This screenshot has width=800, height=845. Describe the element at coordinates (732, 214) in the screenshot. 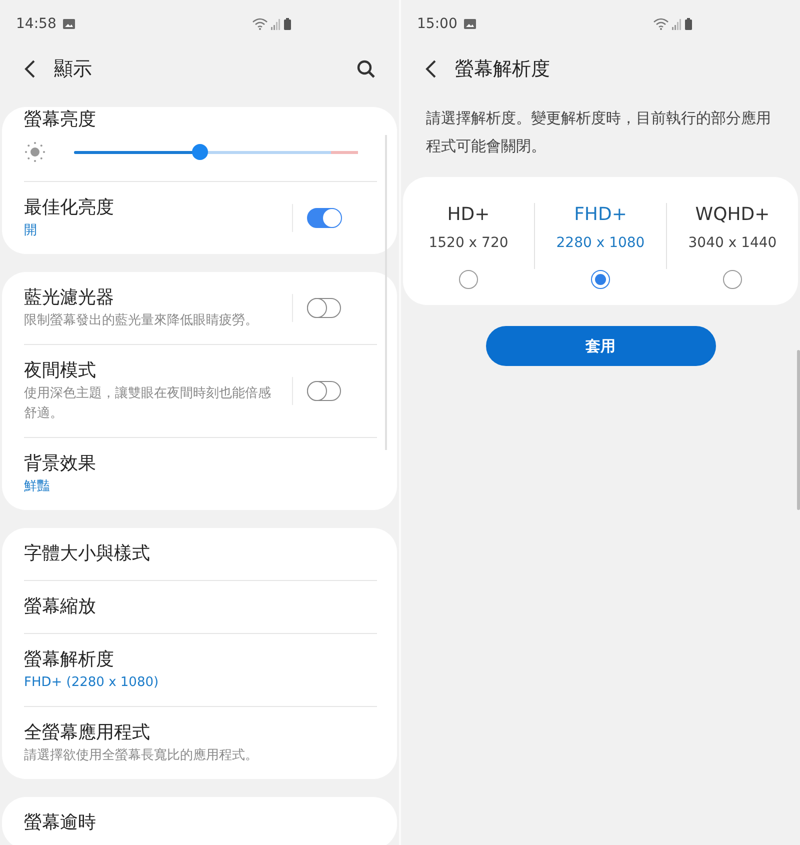

I see `resolution-name: WQHD+` at that location.